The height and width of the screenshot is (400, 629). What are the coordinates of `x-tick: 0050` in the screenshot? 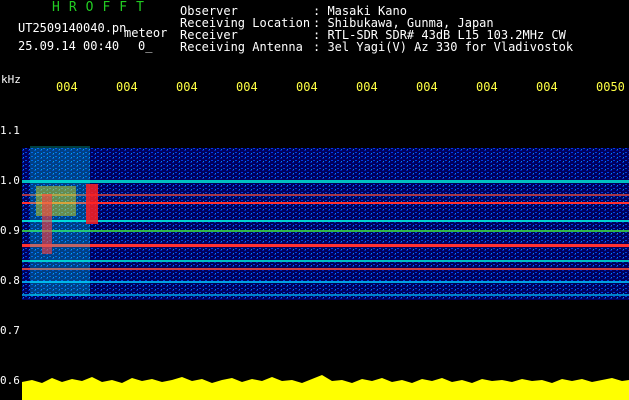 It's located at (610, 87).